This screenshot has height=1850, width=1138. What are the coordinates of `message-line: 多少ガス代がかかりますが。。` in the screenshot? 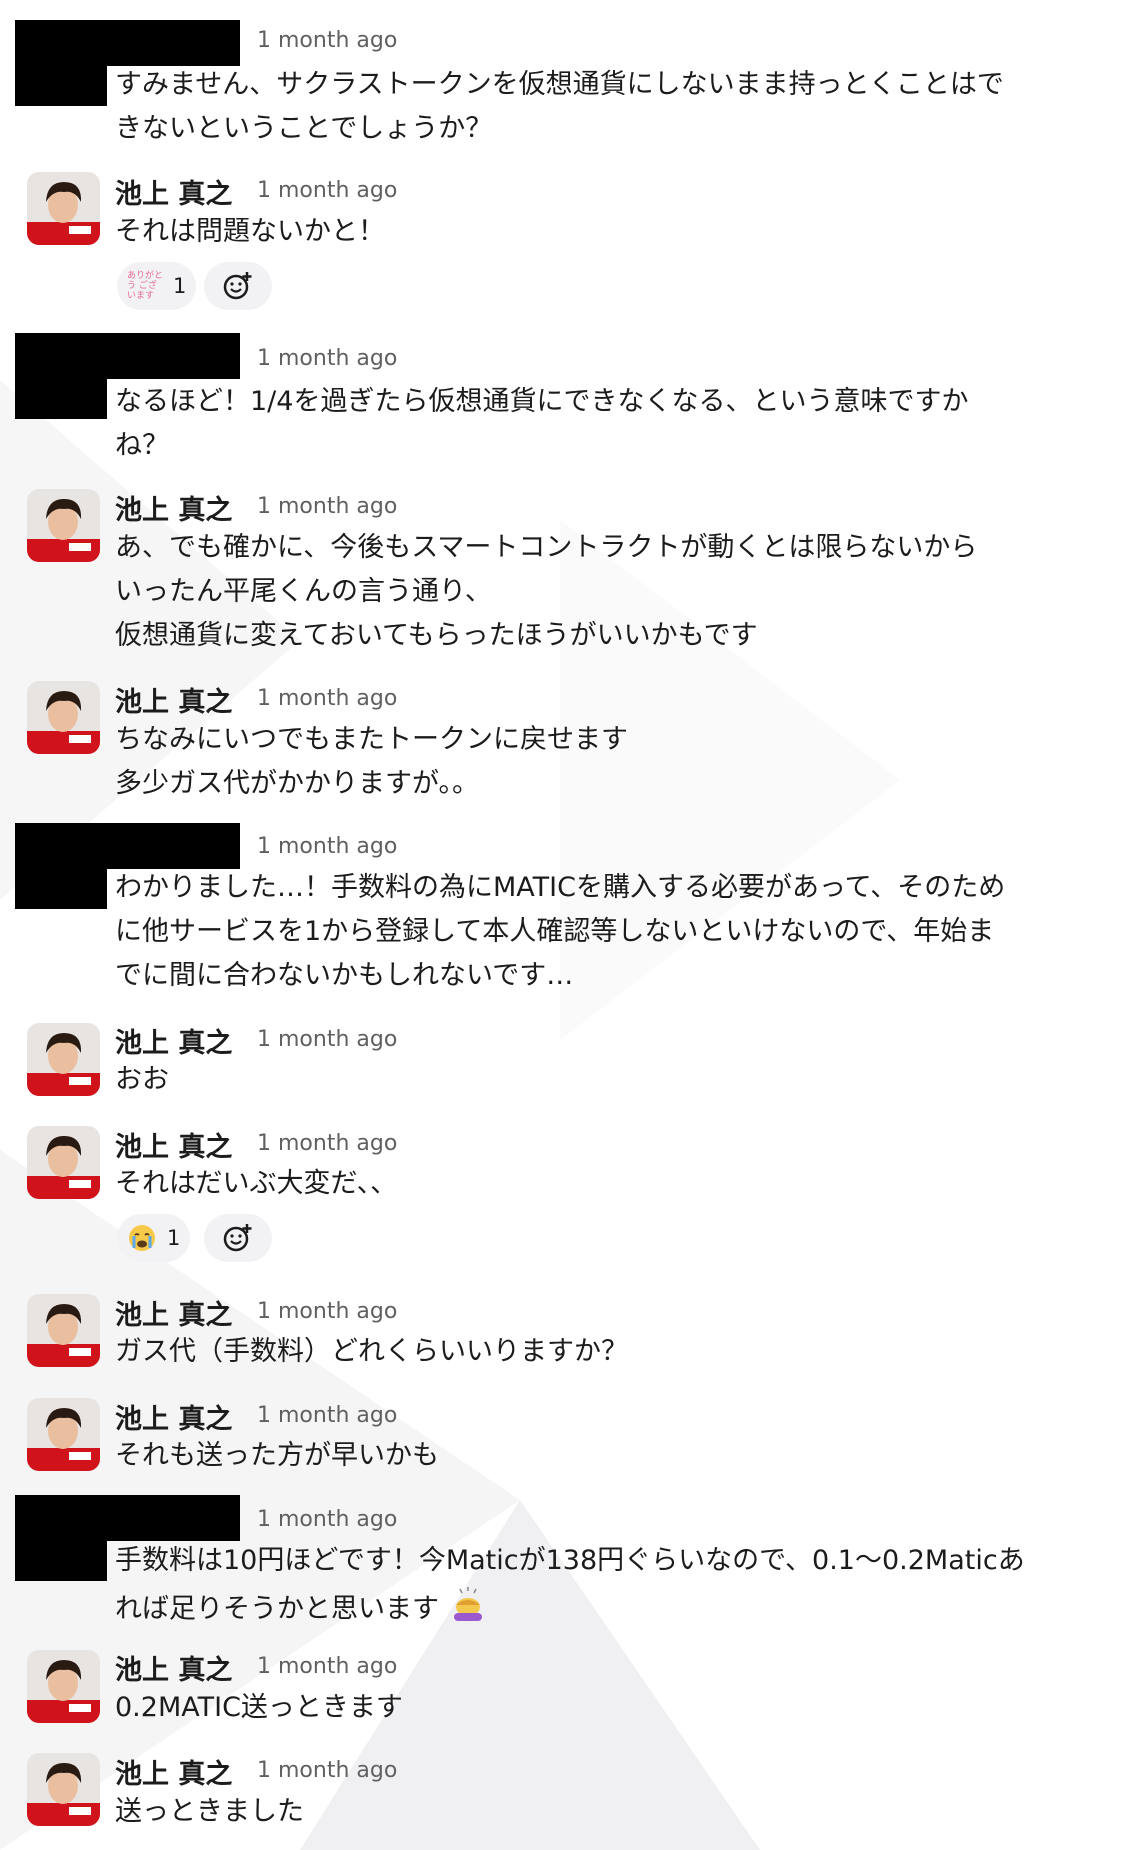 It's located at (297, 783).